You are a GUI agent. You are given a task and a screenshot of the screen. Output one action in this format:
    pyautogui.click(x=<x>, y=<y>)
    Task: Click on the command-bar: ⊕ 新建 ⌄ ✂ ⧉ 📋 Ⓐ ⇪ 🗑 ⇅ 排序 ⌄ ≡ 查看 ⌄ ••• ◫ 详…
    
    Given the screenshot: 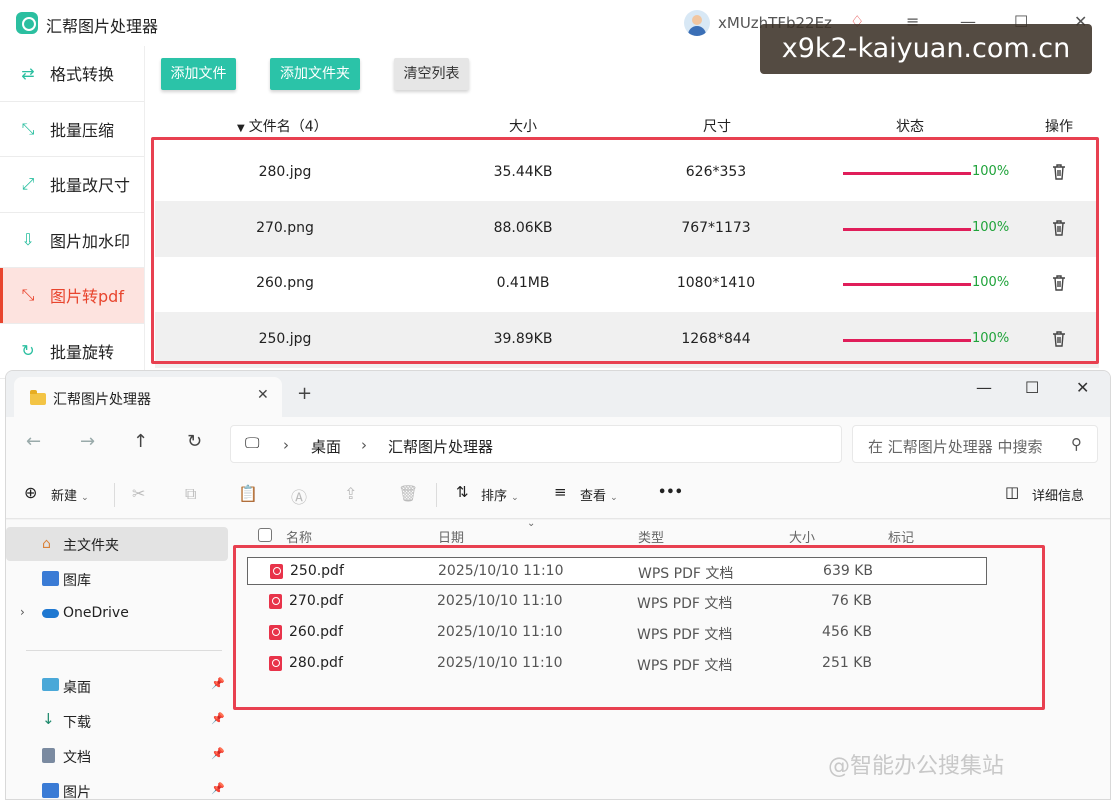 What is the action you would take?
    pyautogui.click(x=558, y=495)
    